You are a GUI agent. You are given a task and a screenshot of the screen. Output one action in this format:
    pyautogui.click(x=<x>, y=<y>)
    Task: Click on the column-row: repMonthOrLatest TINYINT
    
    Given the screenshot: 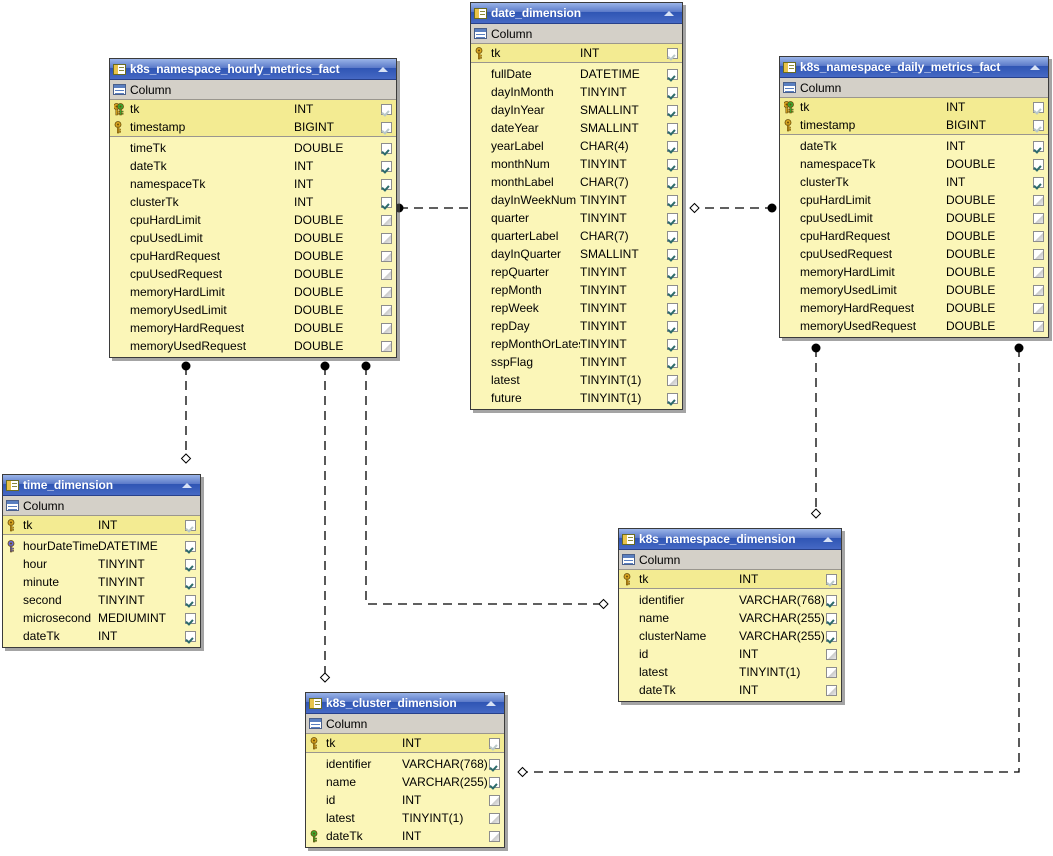 What is the action you would take?
    pyautogui.click(x=576, y=344)
    